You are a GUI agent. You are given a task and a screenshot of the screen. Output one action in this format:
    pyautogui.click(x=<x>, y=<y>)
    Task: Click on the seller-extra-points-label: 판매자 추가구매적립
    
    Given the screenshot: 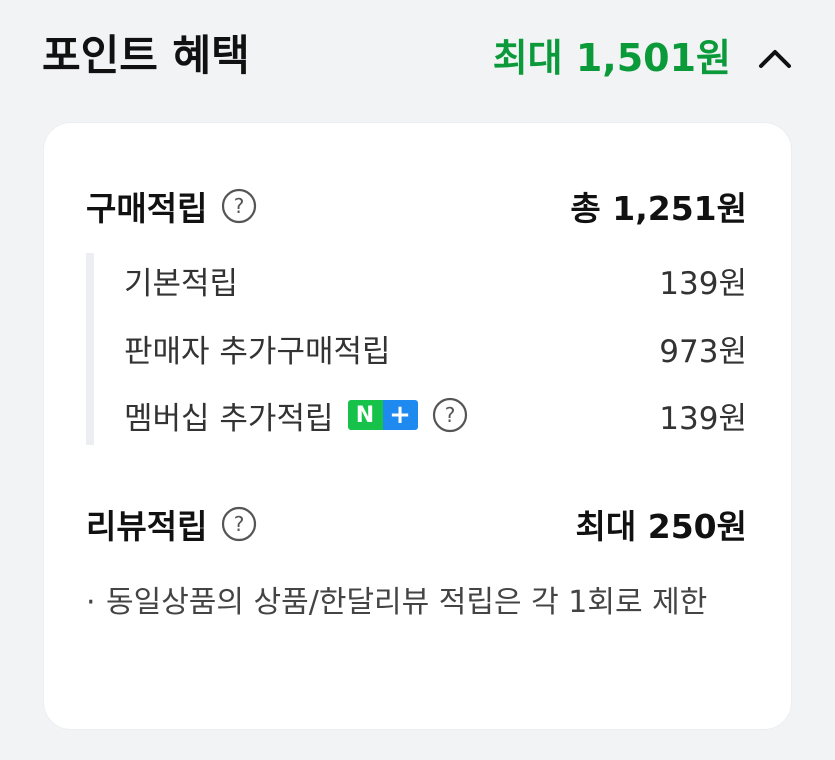 What is the action you would take?
    pyautogui.click(x=257, y=351)
    